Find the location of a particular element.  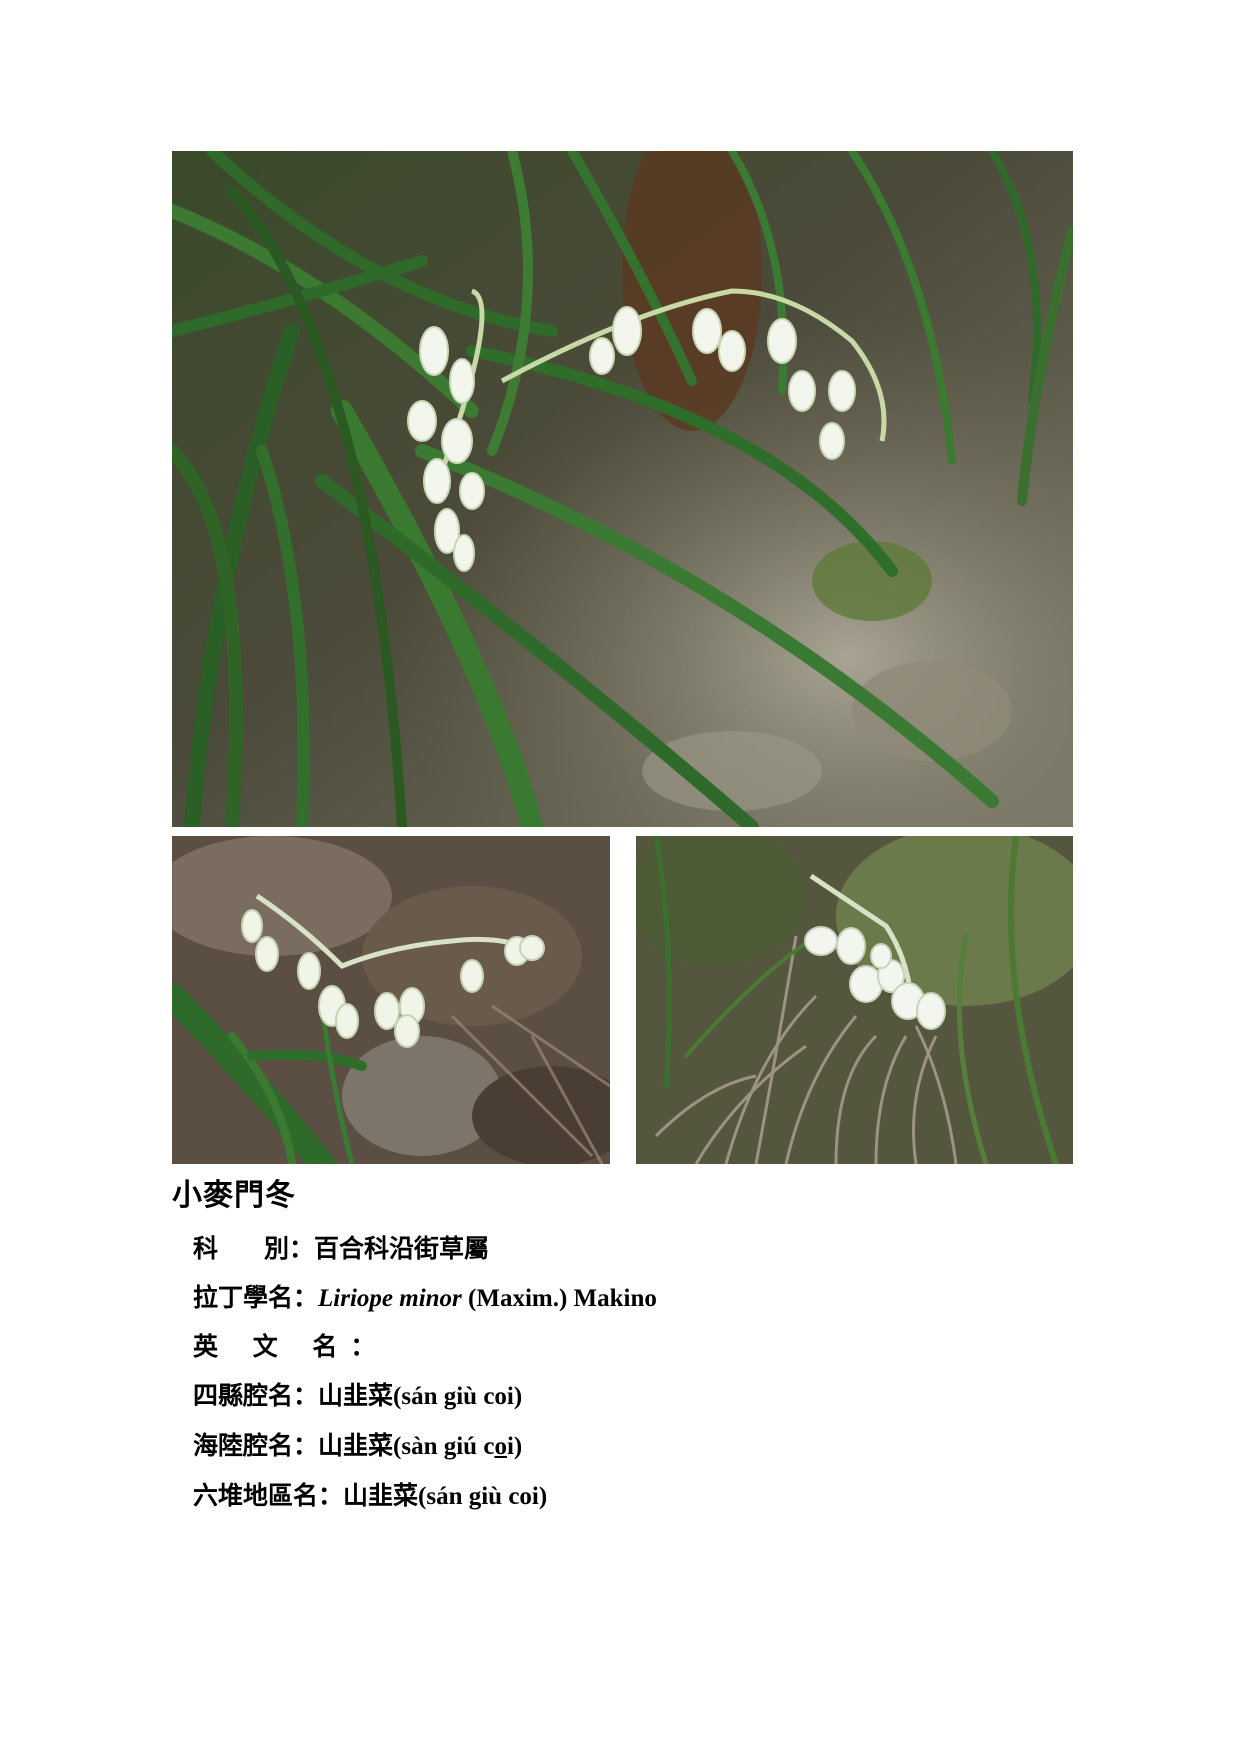

sixian-row: 四縣腔名：山韭菜(sán giù coi) is located at coordinates (357, 1394).